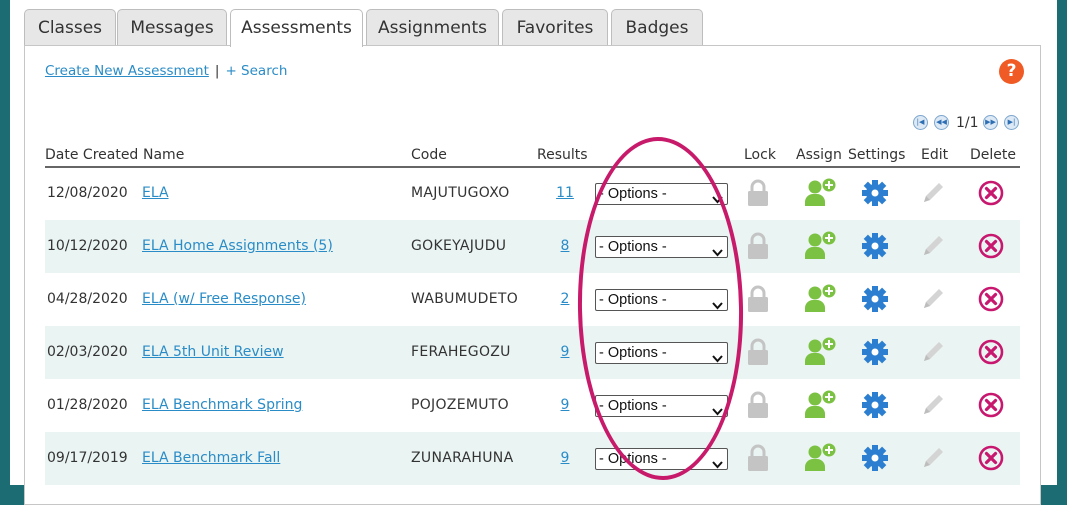  I want to click on results-link: 8, so click(565, 246).